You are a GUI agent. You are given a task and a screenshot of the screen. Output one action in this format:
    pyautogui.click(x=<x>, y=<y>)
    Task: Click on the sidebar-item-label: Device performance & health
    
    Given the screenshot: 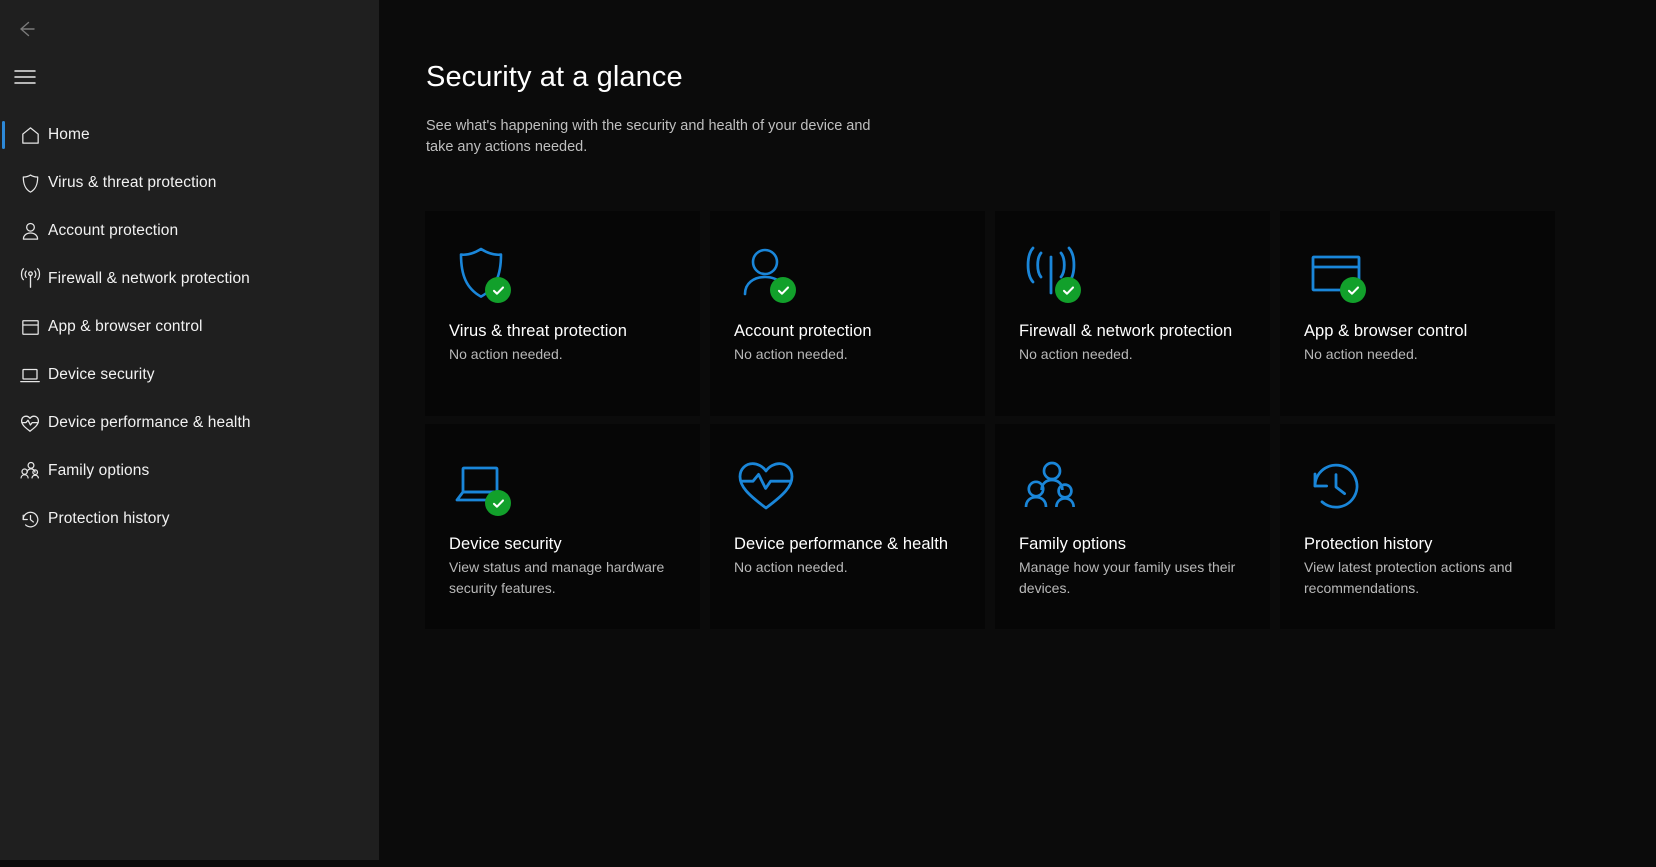 What is the action you would take?
    pyautogui.click(x=149, y=422)
    